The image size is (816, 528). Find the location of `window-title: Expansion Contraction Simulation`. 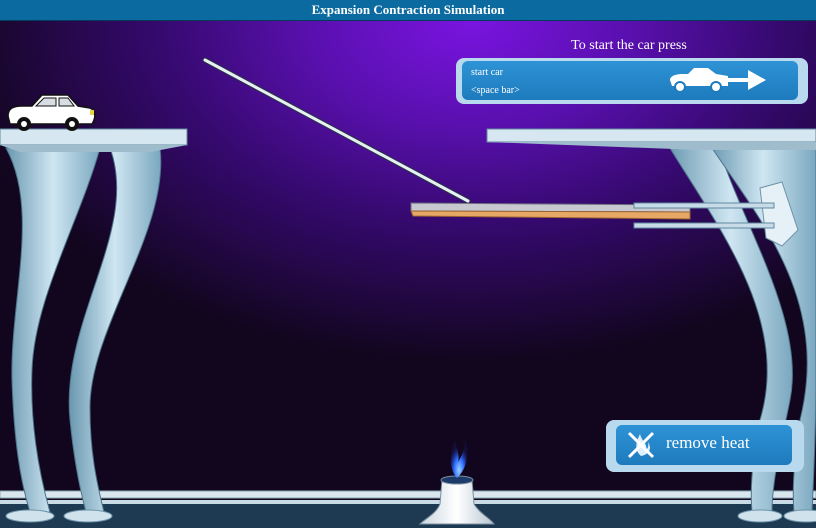

window-title: Expansion Contraction Simulation is located at coordinates (408, 10).